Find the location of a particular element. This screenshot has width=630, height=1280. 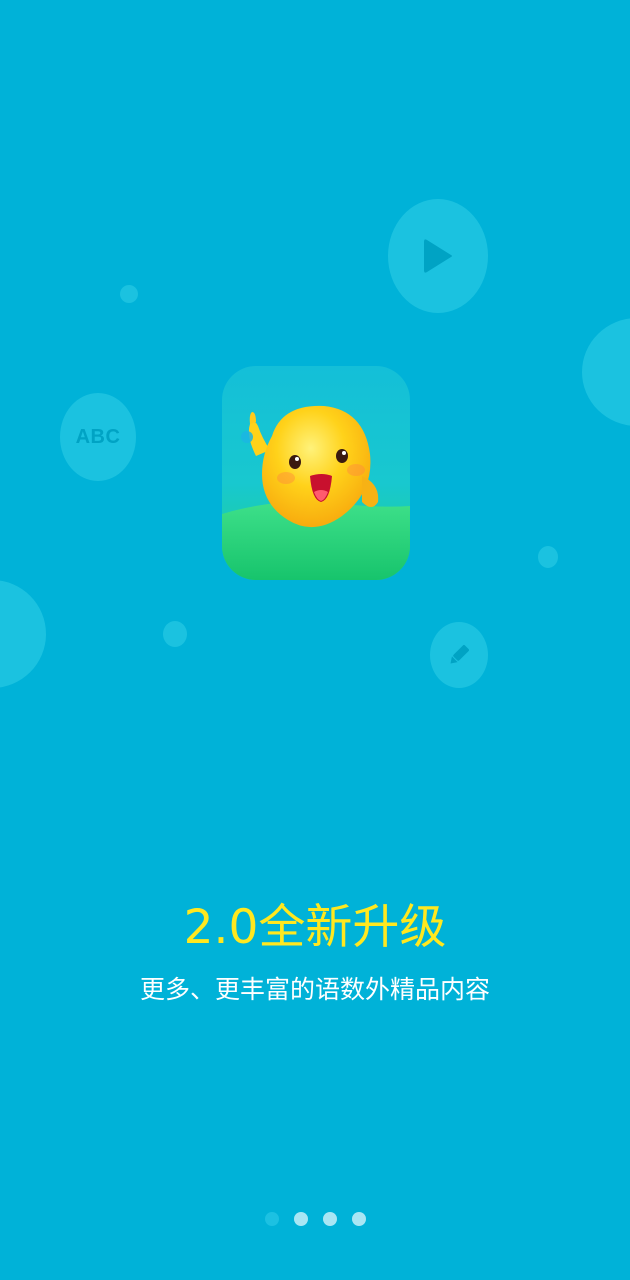

pencil-icon is located at coordinates (459, 654).